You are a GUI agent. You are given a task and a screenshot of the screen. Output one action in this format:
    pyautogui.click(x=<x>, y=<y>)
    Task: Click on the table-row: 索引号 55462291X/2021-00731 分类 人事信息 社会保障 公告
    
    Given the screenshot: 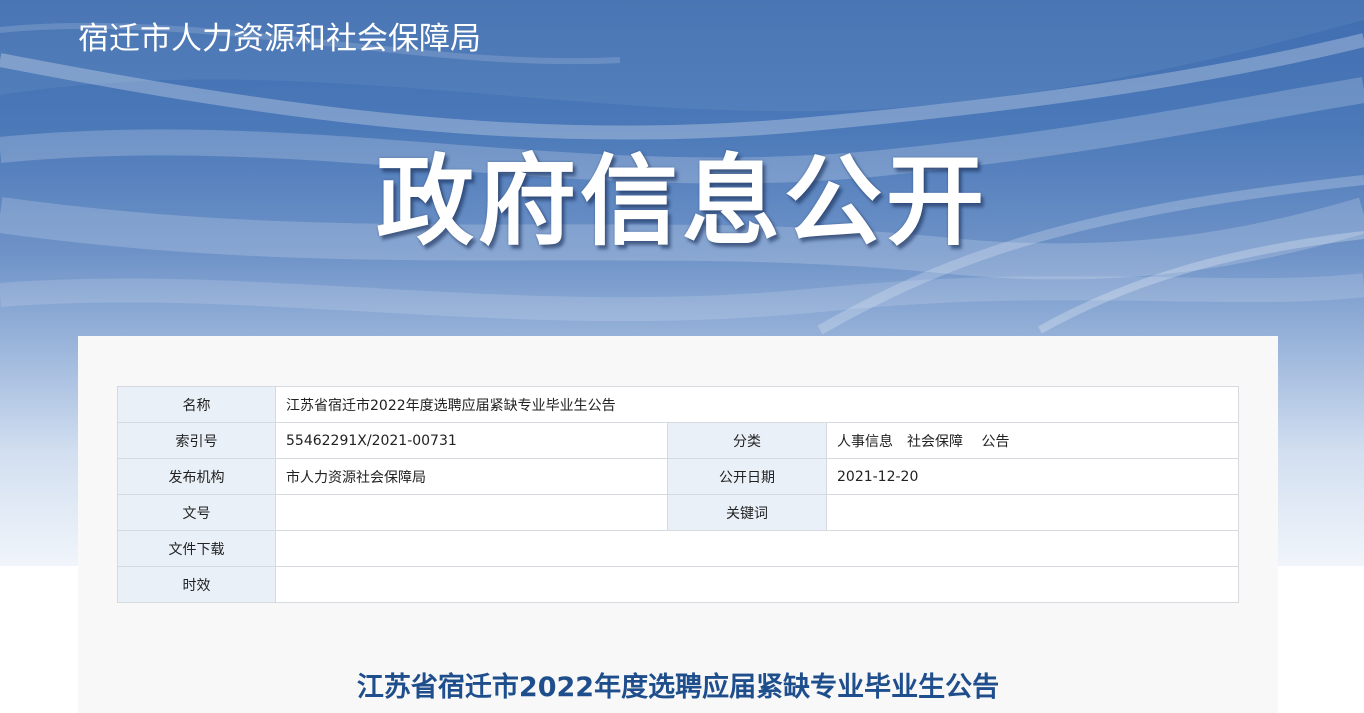 What is the action you would take?
    pyautogui.click(x=678, y=440)
    